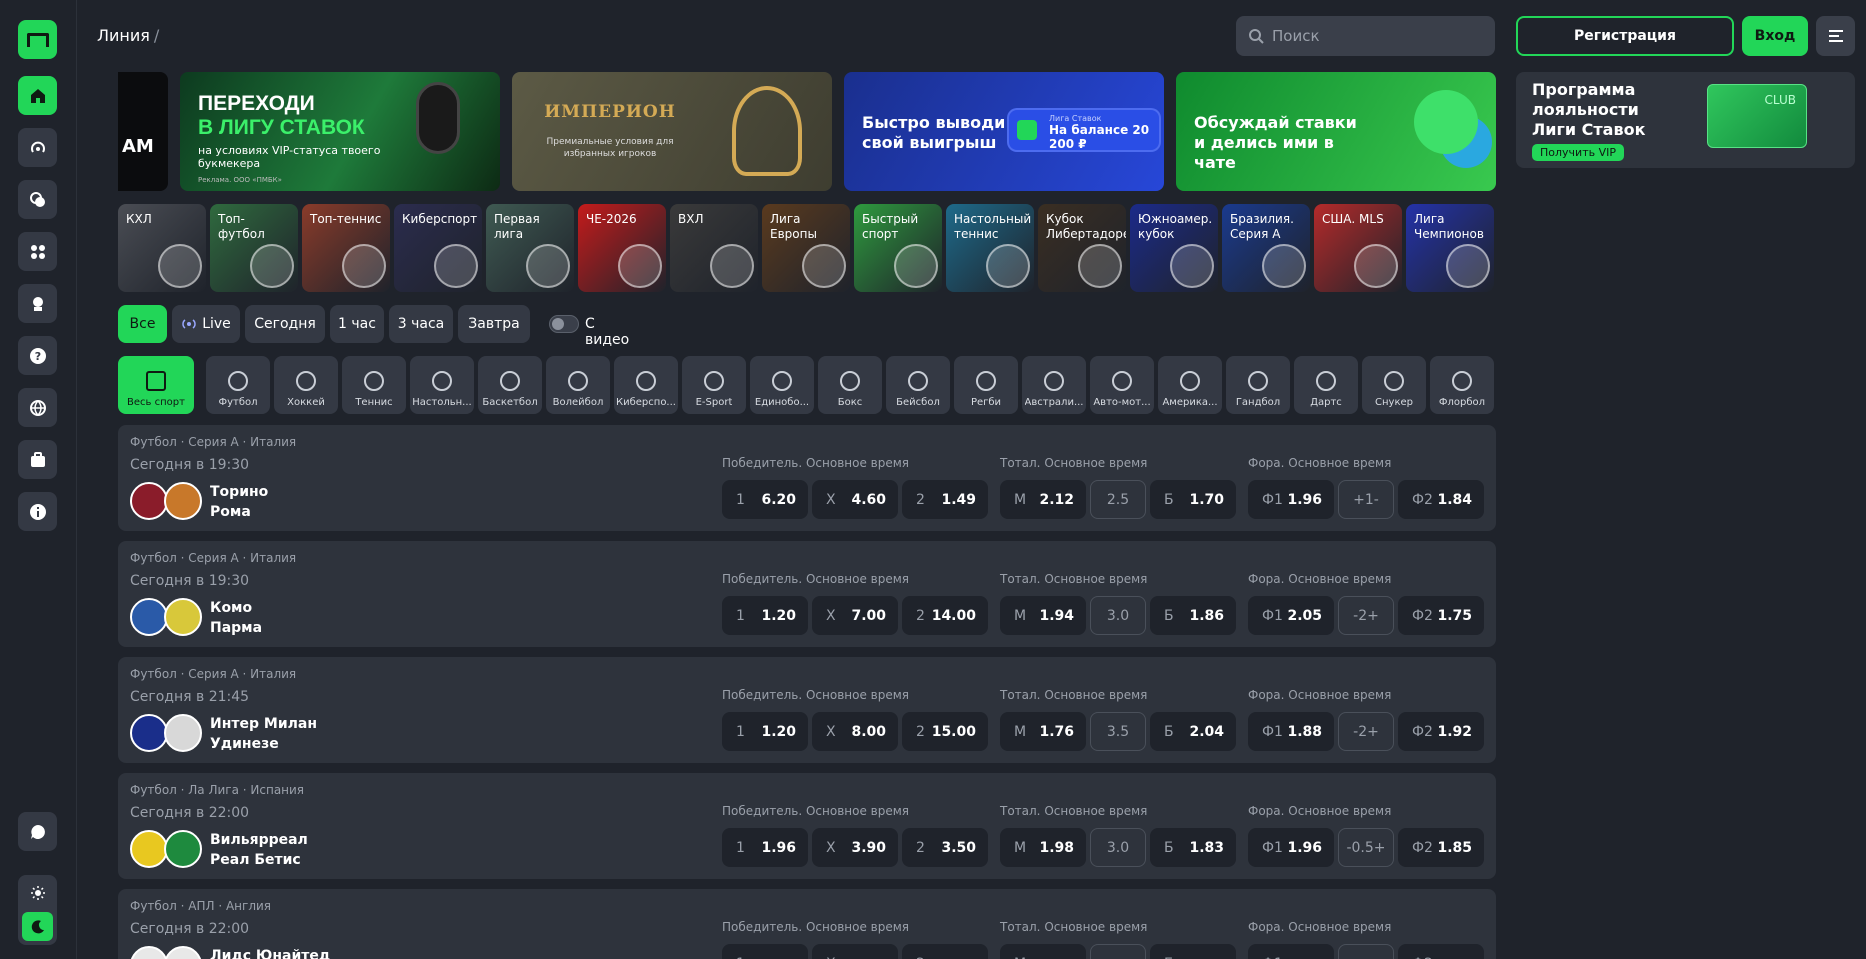  What do you see at coordinates (765, 847) in the screenshot?
I see `odd-home-win: 1 1.96` at bounding box center [765, 847].